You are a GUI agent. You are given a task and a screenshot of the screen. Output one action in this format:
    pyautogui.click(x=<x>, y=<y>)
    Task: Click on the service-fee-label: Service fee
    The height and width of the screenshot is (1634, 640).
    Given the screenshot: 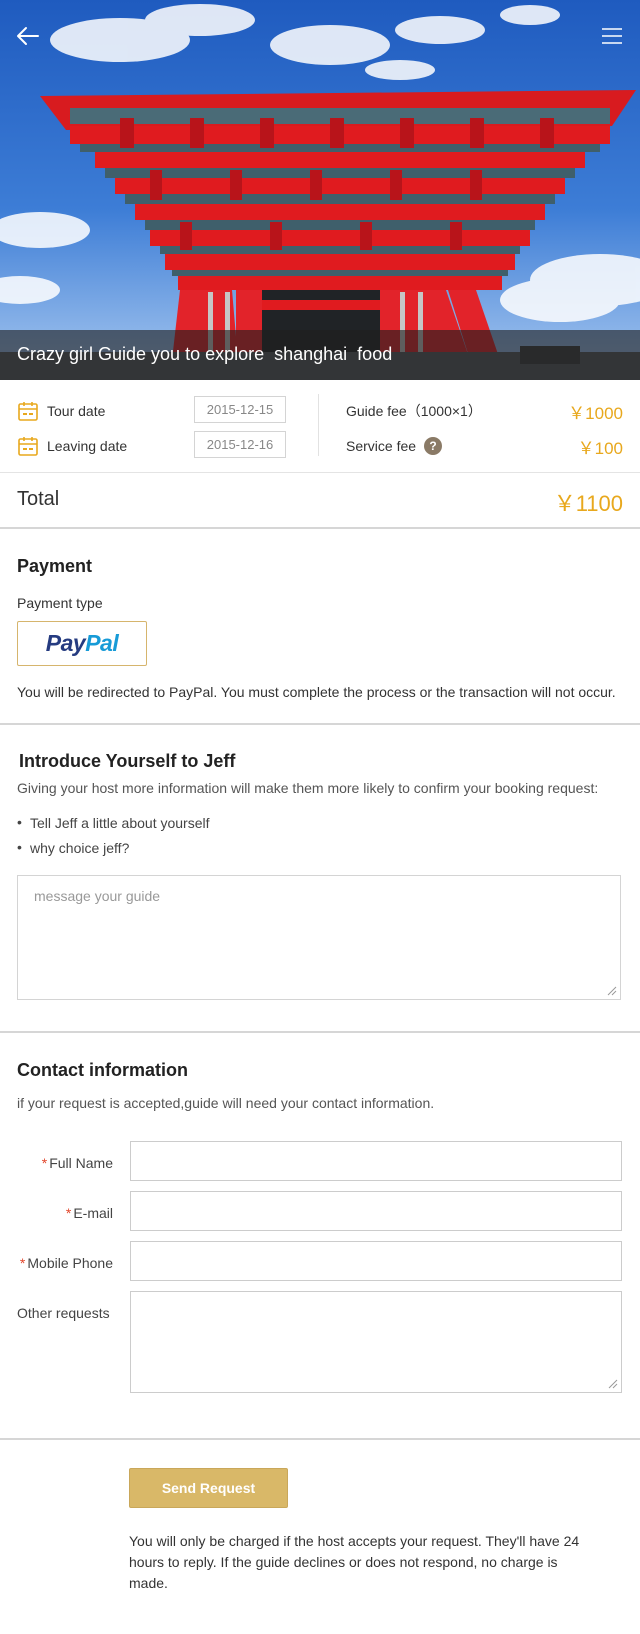 What is the action you would take?
    pyautogui.click(x=381, y=446)
    